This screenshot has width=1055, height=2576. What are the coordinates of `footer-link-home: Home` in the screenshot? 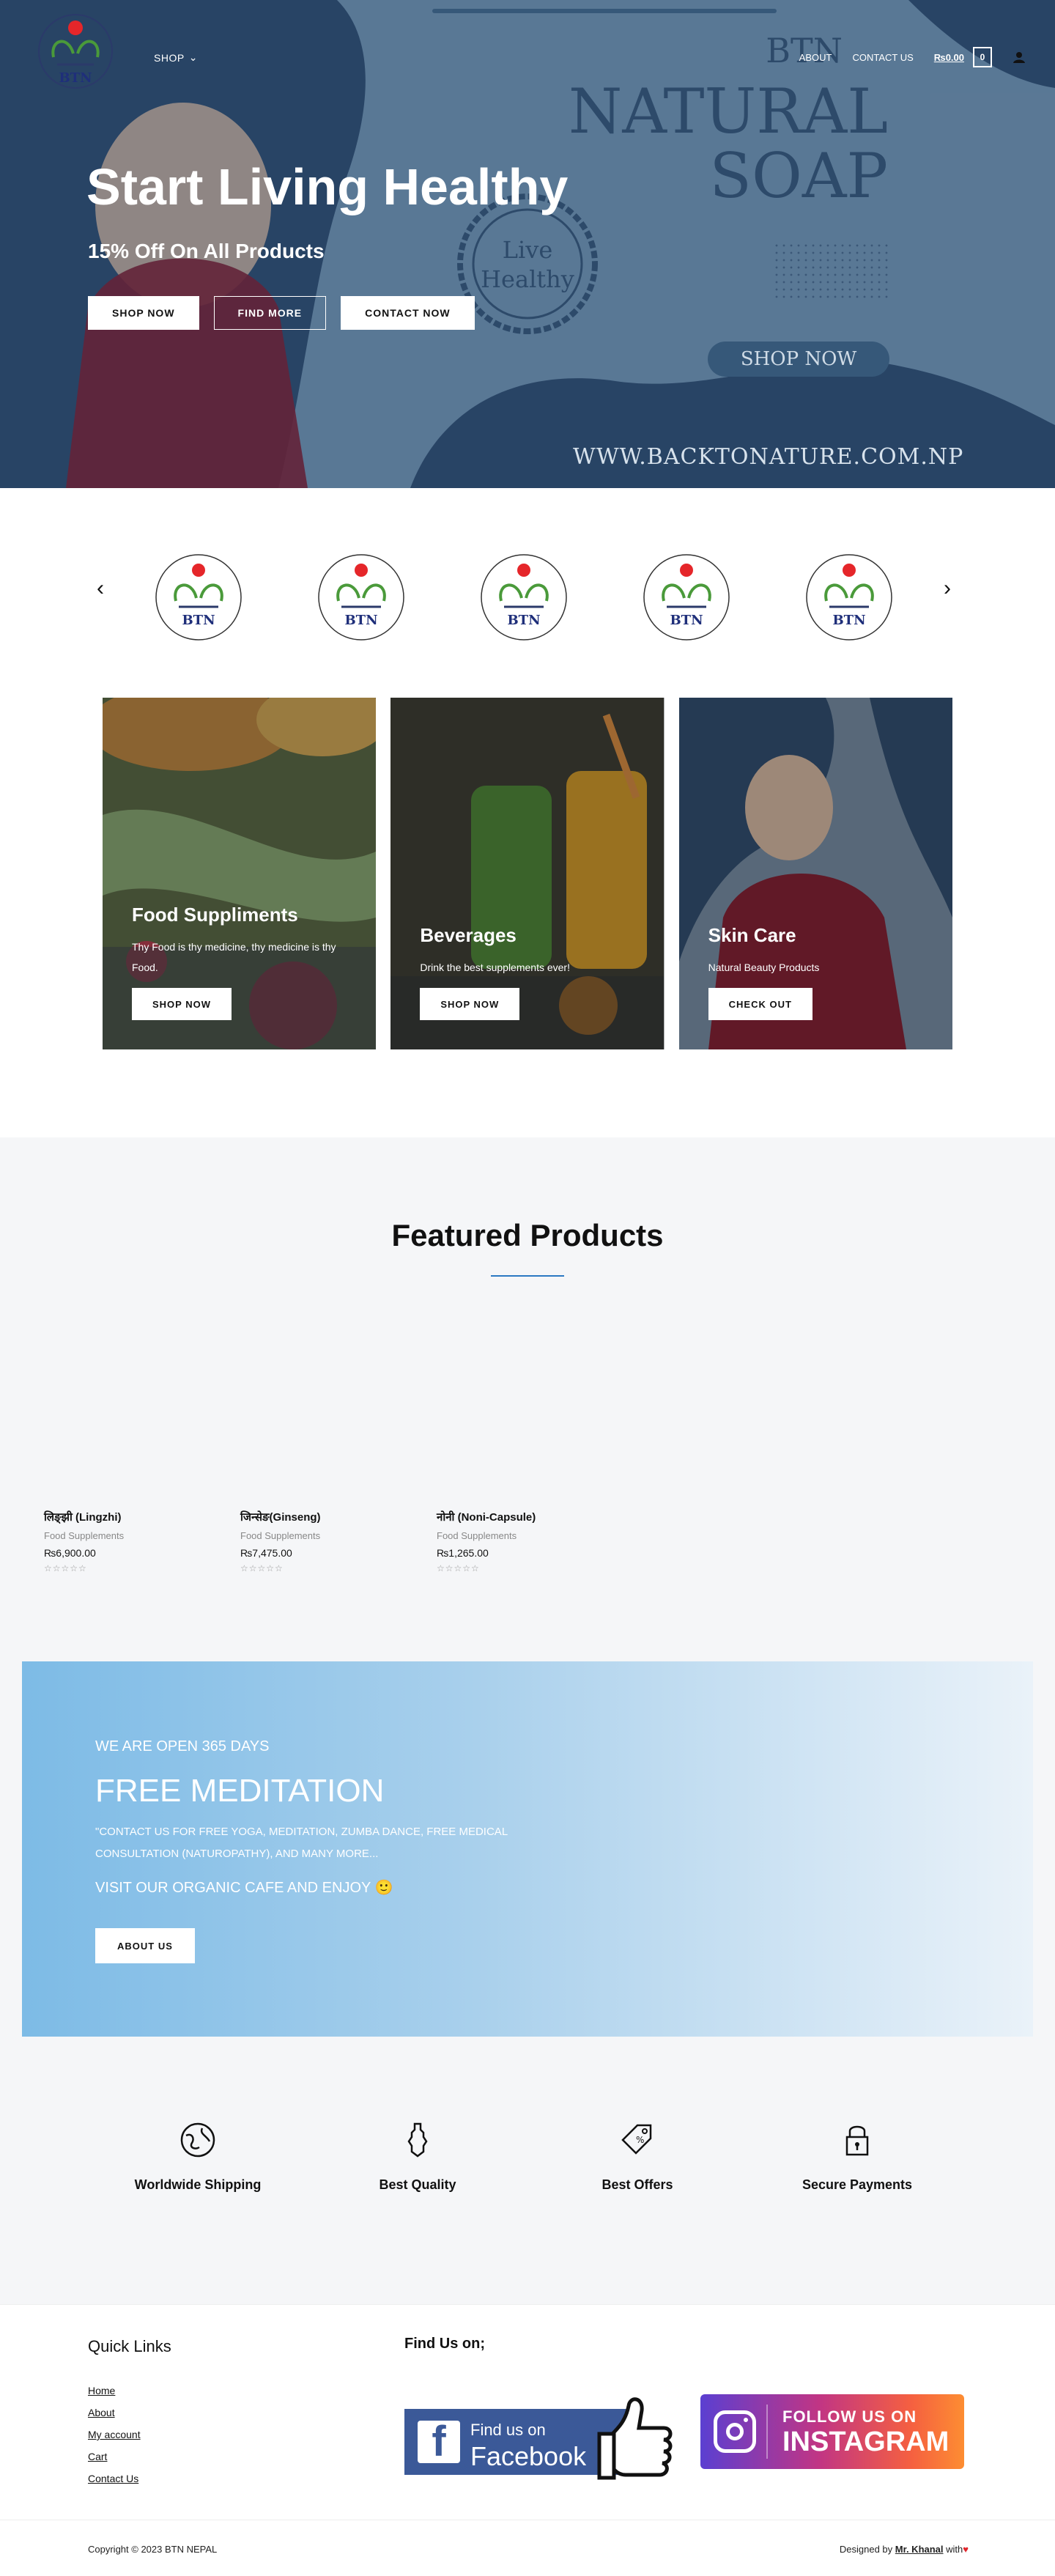 It's located at (114, 2391).